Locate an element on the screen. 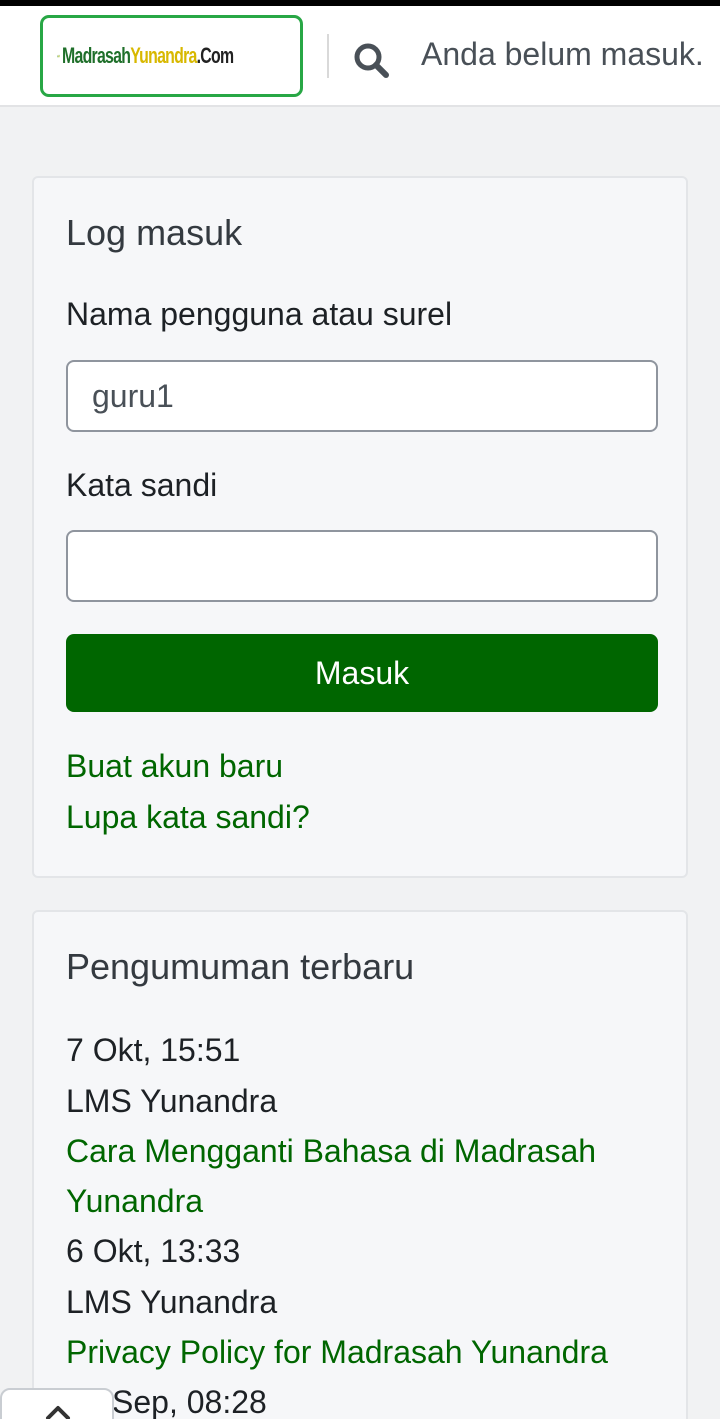  navbar: MadrasahYunandra.Com Anda belum masuk. is located at coordinates (360, 56).